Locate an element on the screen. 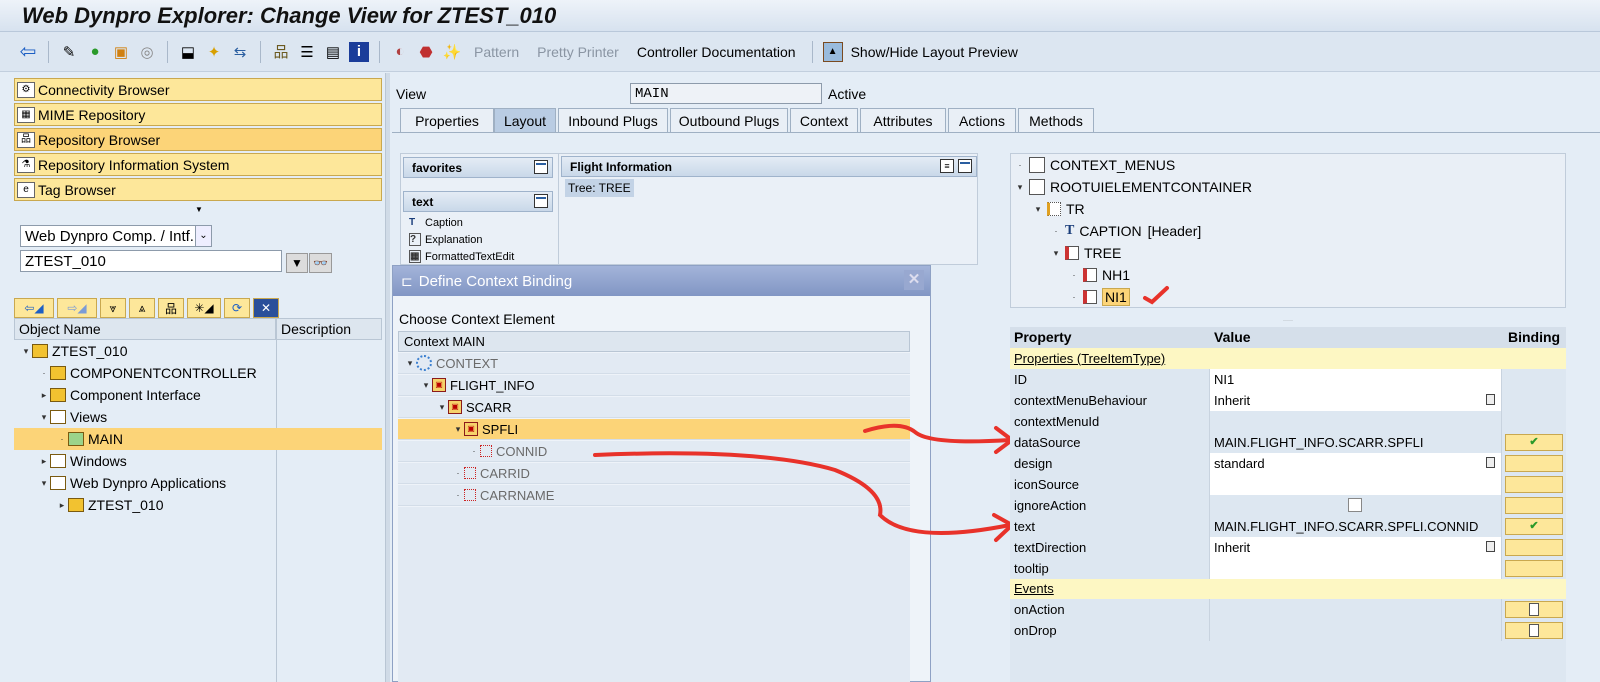  splitter is located at coordinates (387, 377).